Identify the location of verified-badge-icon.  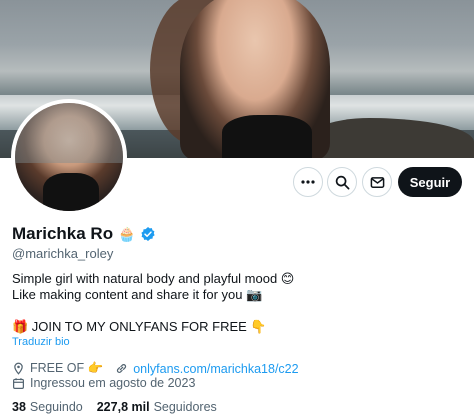
(148, 234).